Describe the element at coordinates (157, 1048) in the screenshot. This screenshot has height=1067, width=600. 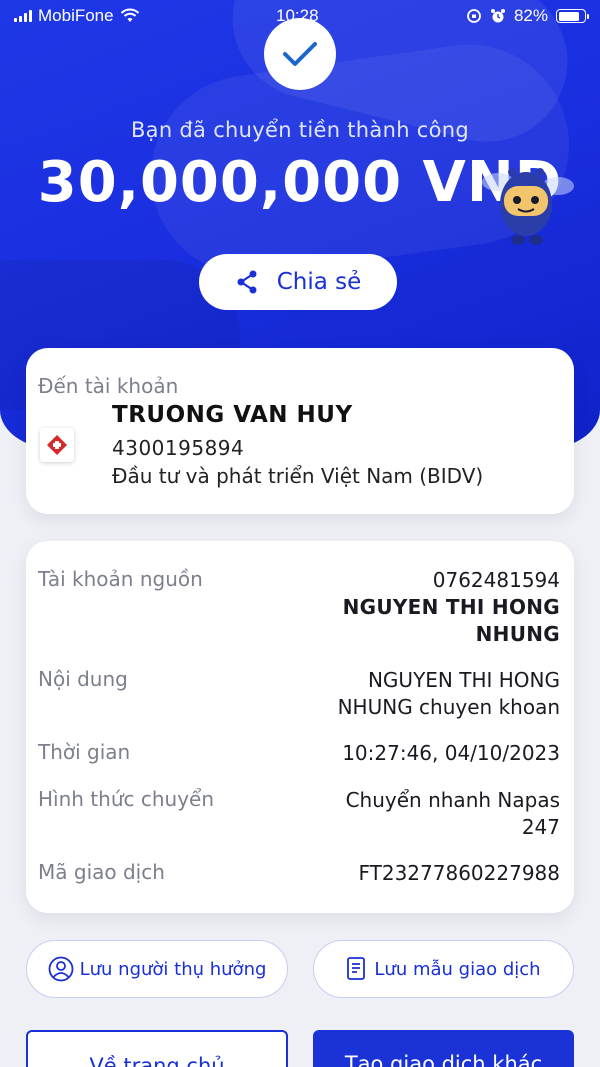
I see `home-button: Về trang chủ` at that location.